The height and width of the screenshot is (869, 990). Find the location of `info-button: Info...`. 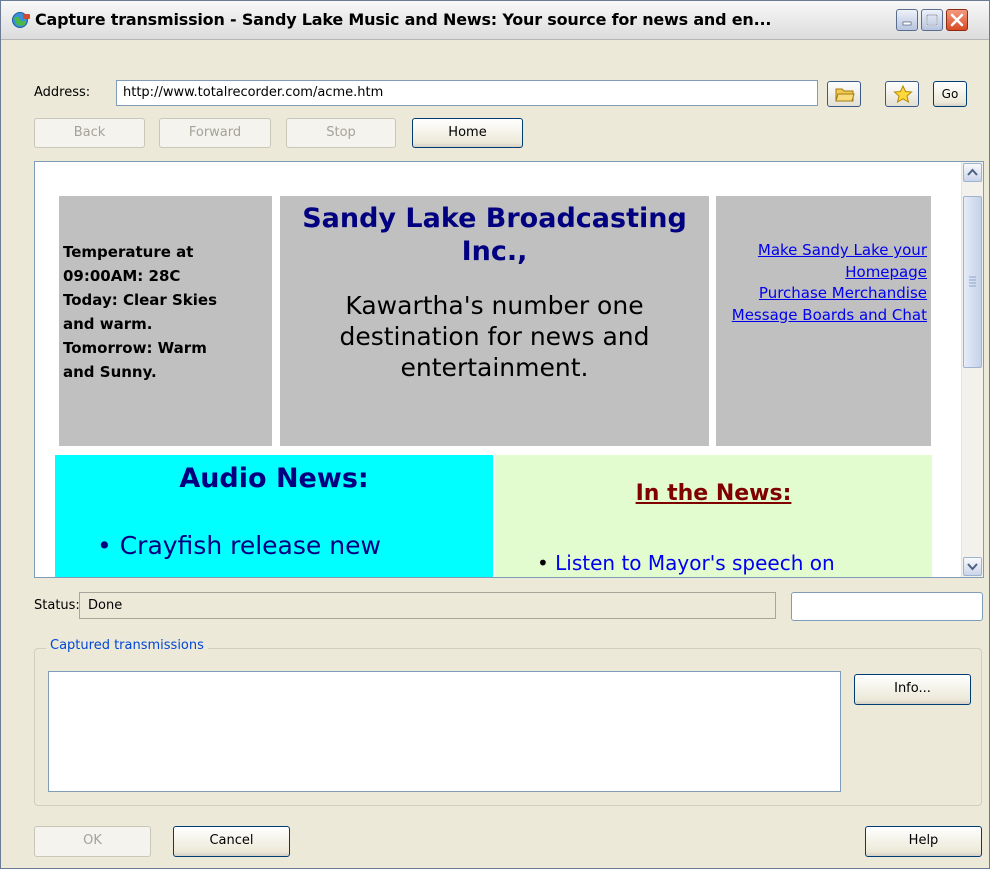

info-button: Info... is located at coordinates (912, 689).